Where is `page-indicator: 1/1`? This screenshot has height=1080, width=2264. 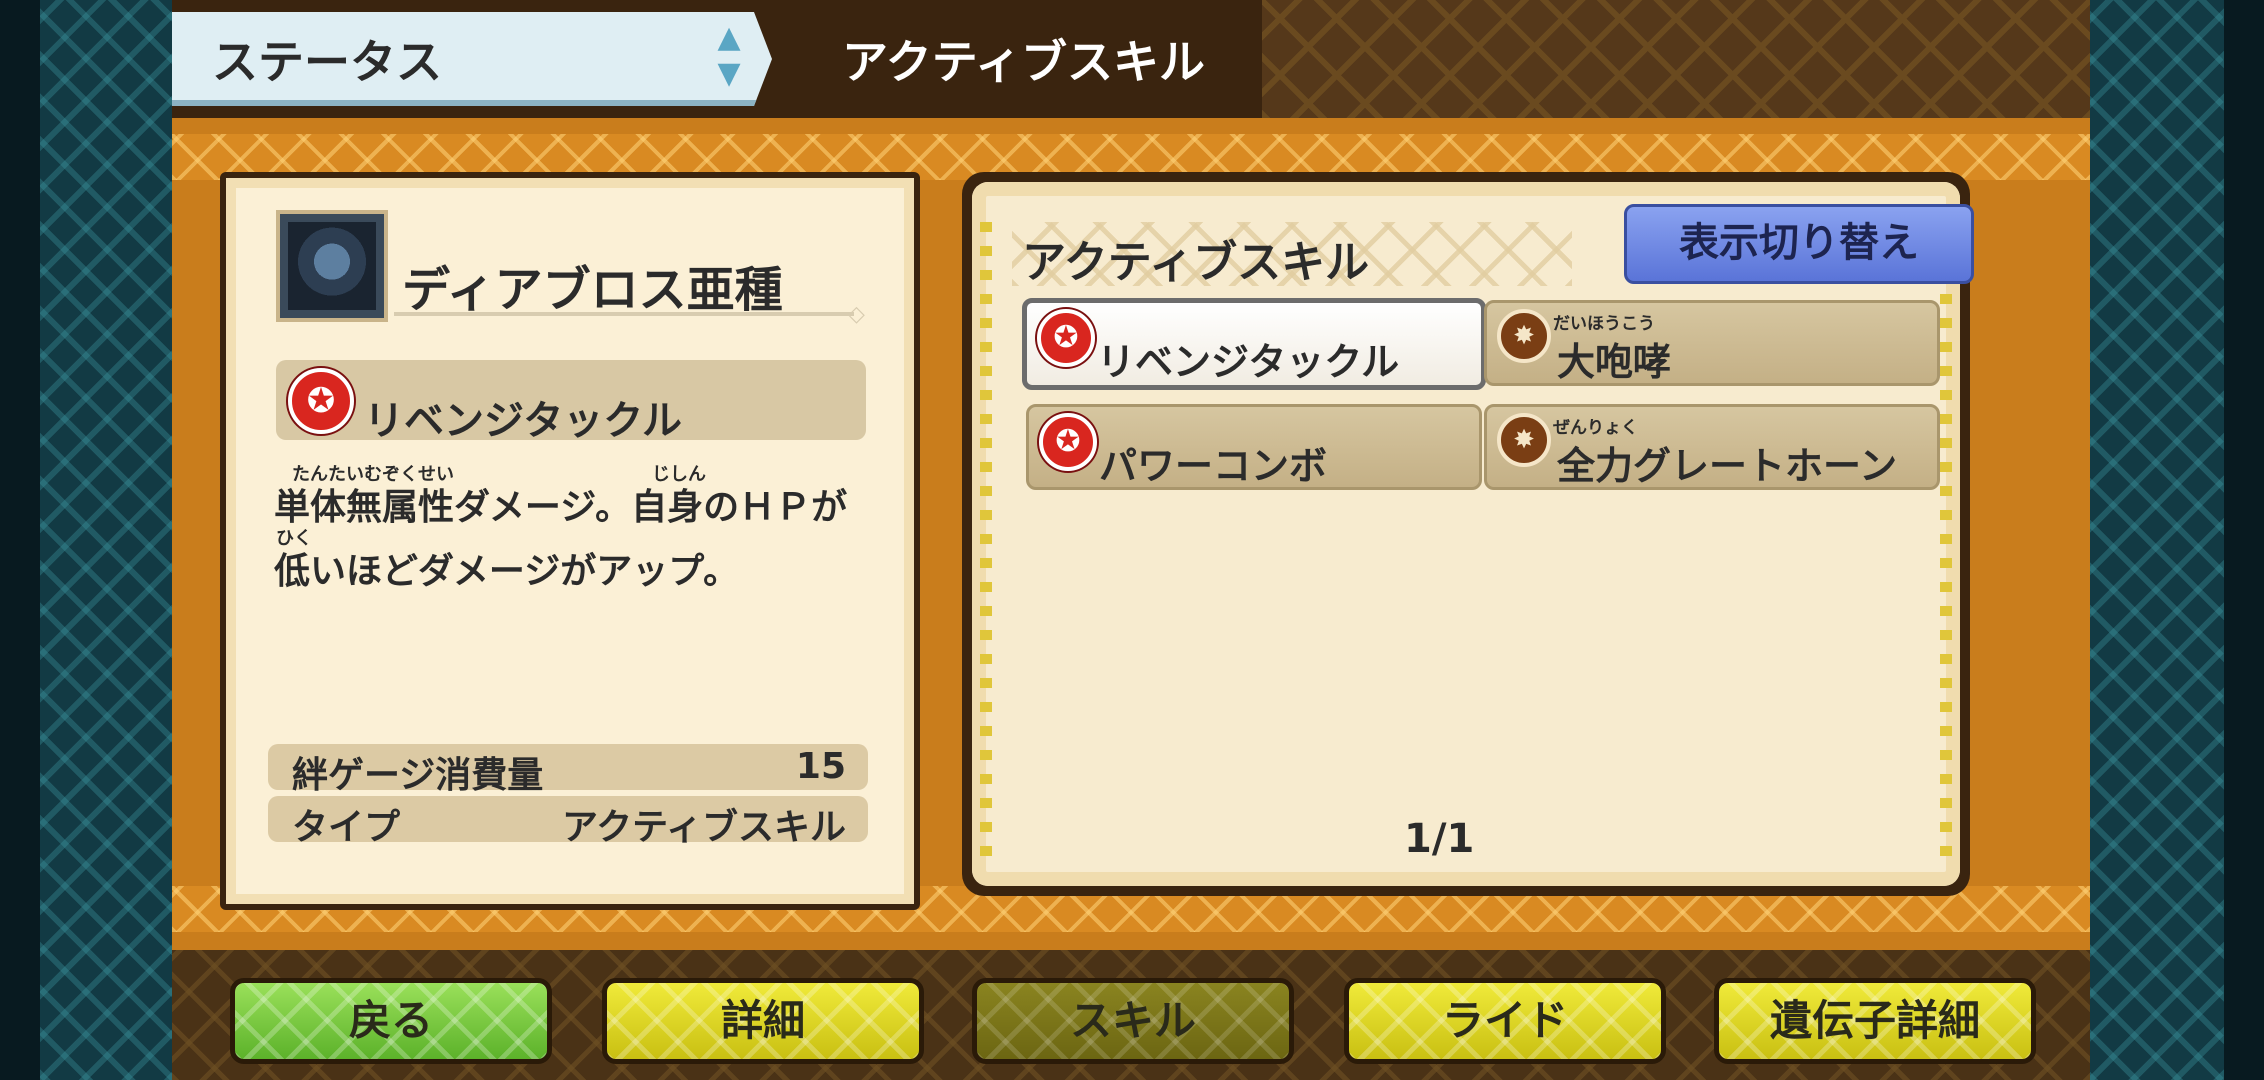 page-indicator: 1/1 is located at coordinates (1439, 839).